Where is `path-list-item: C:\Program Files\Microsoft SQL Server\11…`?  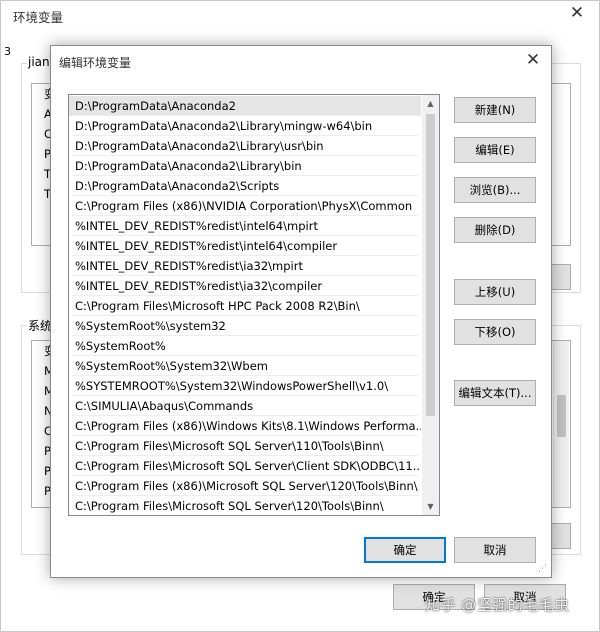
path-list-item: C:\Program Files\Microsoft SQL Server\11… is located at coordinates (245, 446).